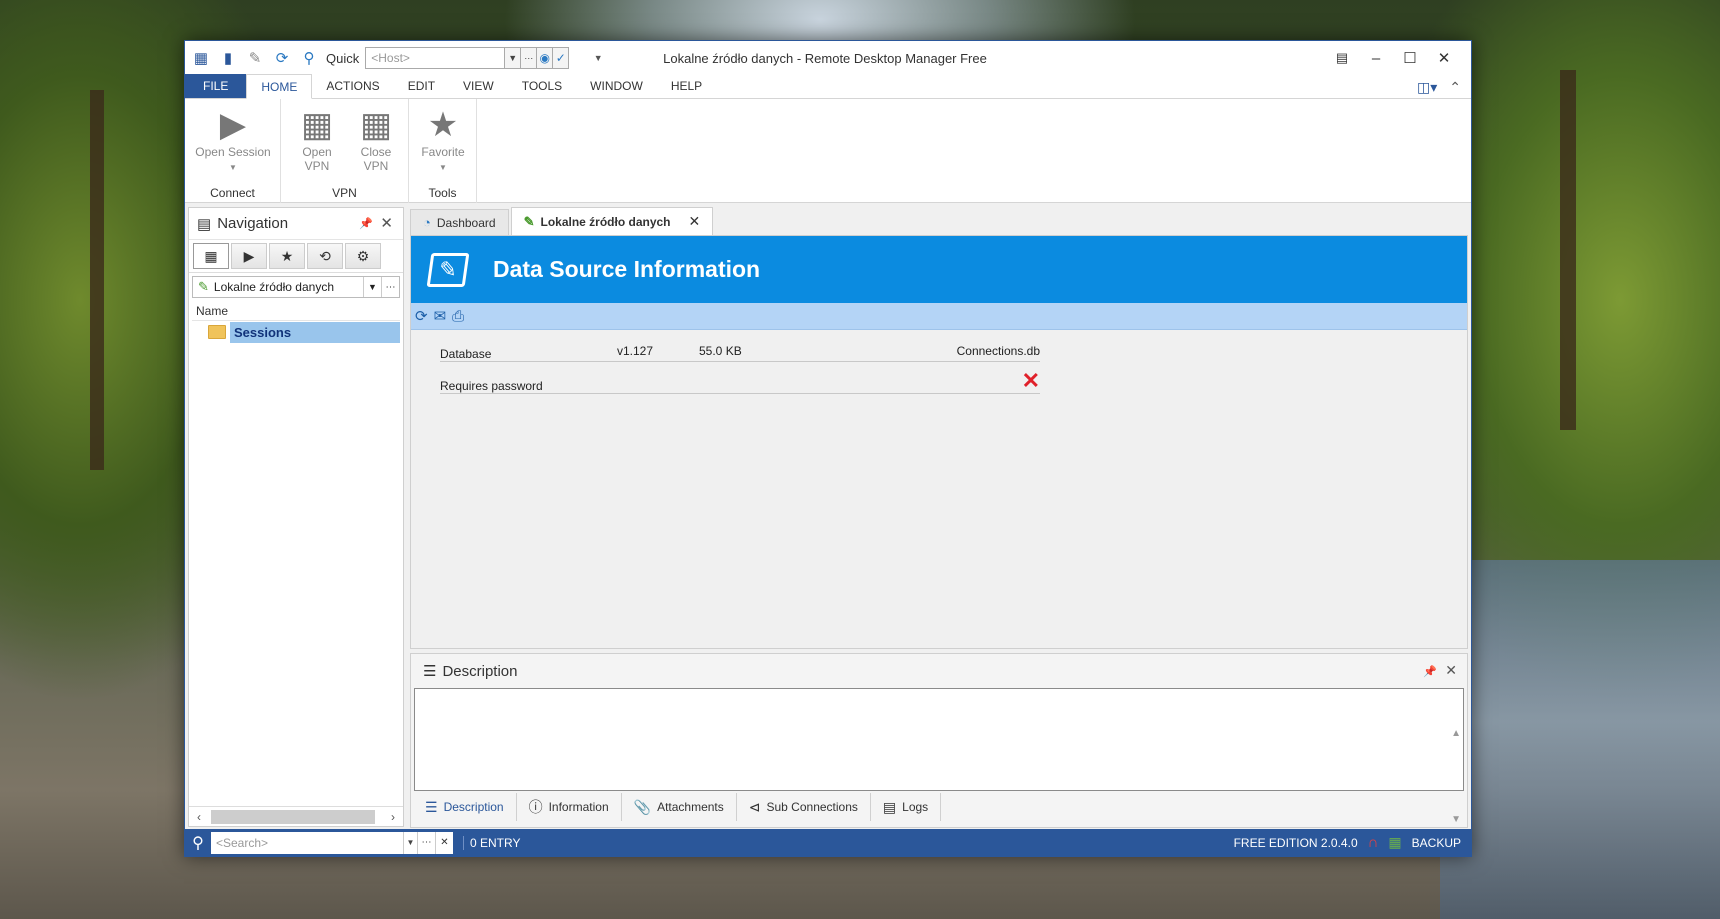  I want to click on backup-label: BACKUP, so click(1436, 843).